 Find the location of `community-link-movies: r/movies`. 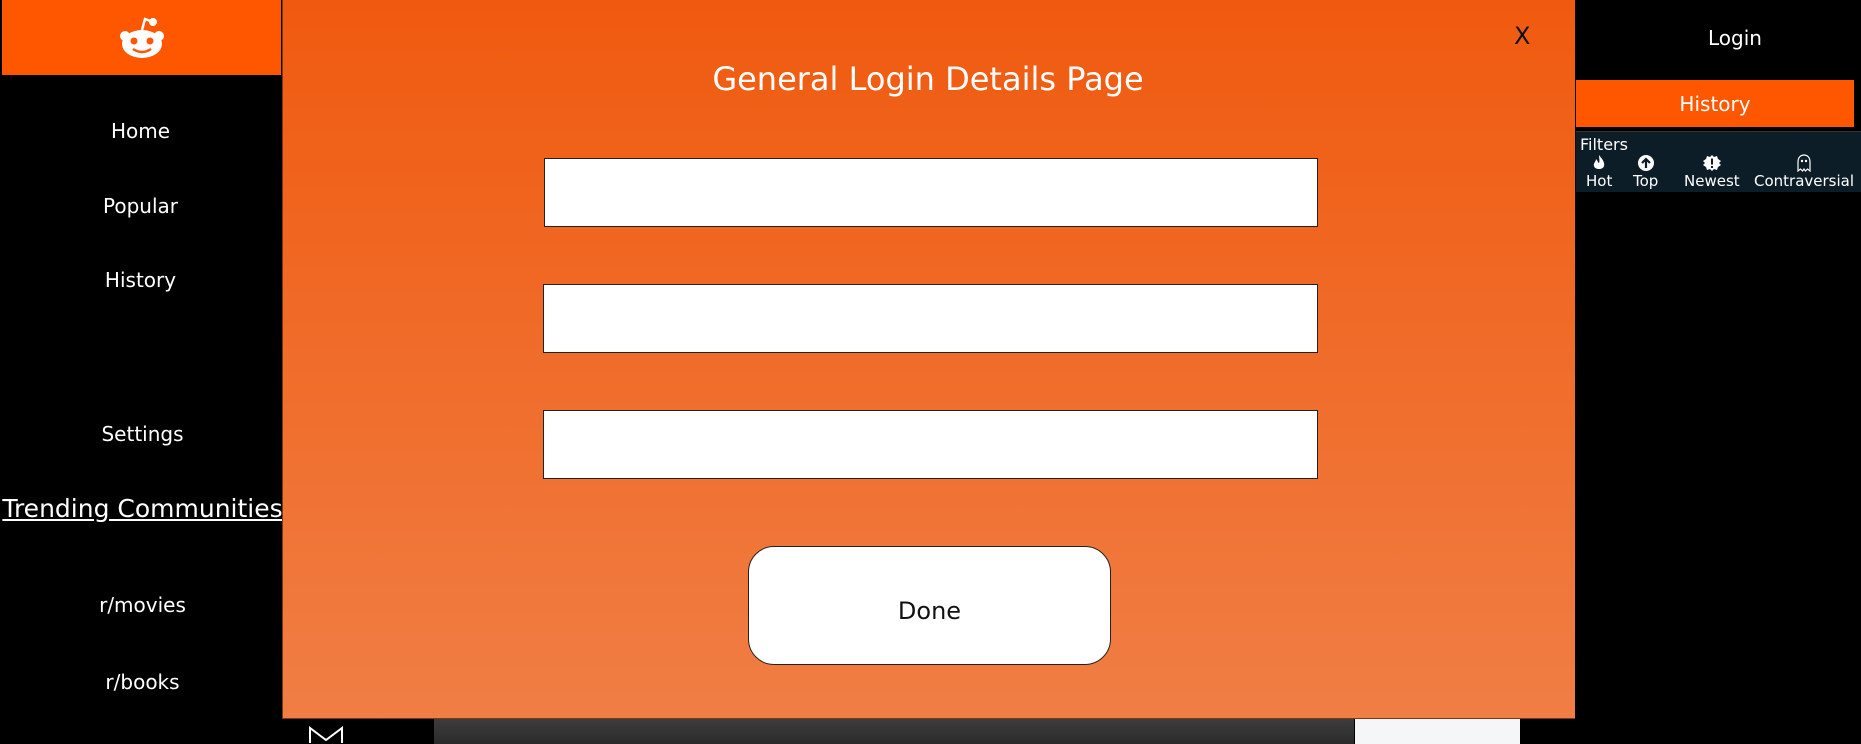

community-link-movies: r/movies is located at coordinates (142, 605).